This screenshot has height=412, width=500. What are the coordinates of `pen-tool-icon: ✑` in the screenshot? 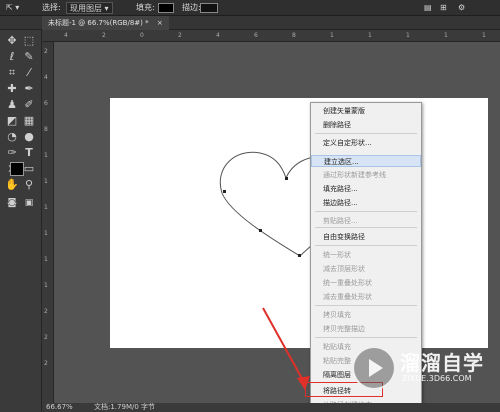 It's located at (12, 153).